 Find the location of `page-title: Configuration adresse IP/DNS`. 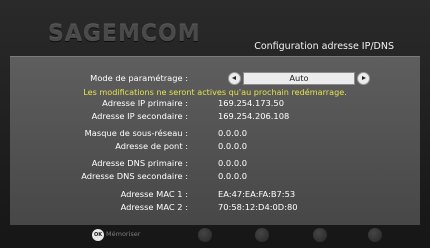

page-title: Configuration adresse IP/DNS is located at coordinates (324, 46).